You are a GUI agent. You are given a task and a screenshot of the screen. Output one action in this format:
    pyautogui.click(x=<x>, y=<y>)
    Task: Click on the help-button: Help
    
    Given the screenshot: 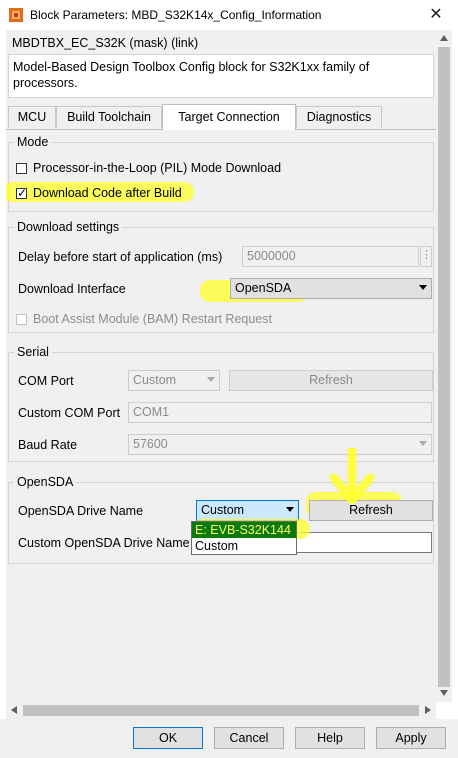 What is the action you would take?
    pyautogui.click(x=330, y=738)
    